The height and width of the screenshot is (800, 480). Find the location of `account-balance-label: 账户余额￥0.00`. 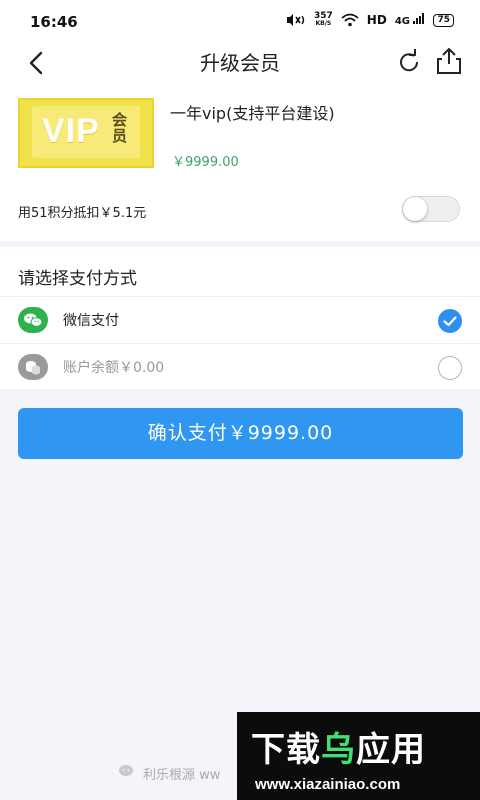

account-balance-label: 账户余额￥0.00 is located at coordinates (114, 368).